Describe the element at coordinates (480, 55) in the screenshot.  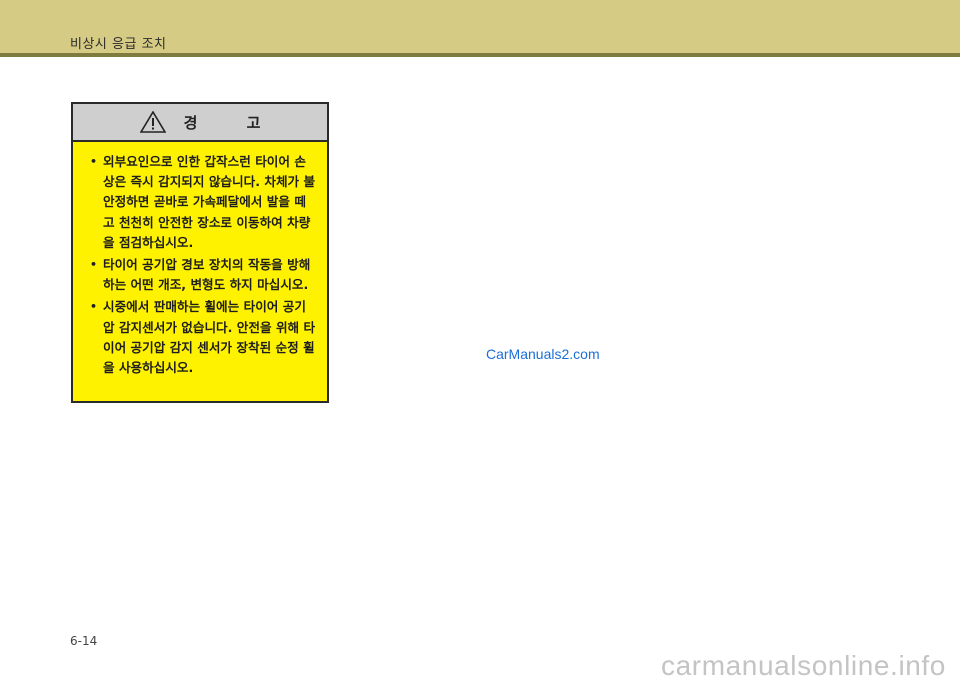
I see `header-rule` at that location.